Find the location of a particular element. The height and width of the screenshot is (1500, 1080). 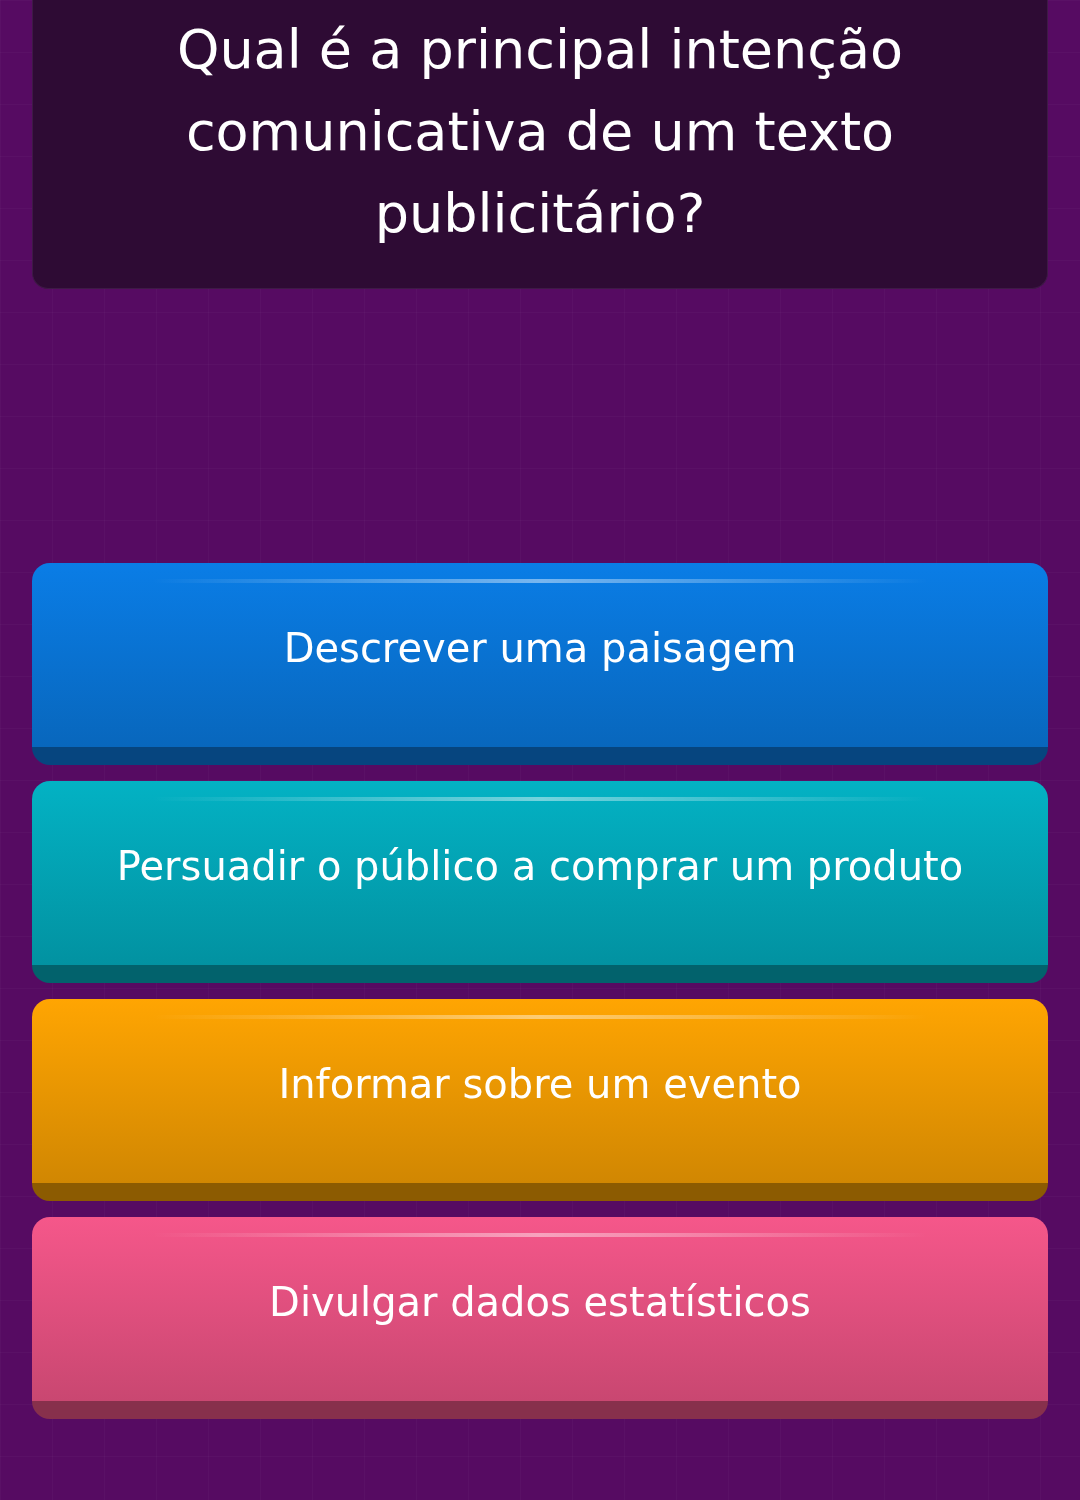

answer-button: Informar sobre um evento is located at coordinates (540, 1100).